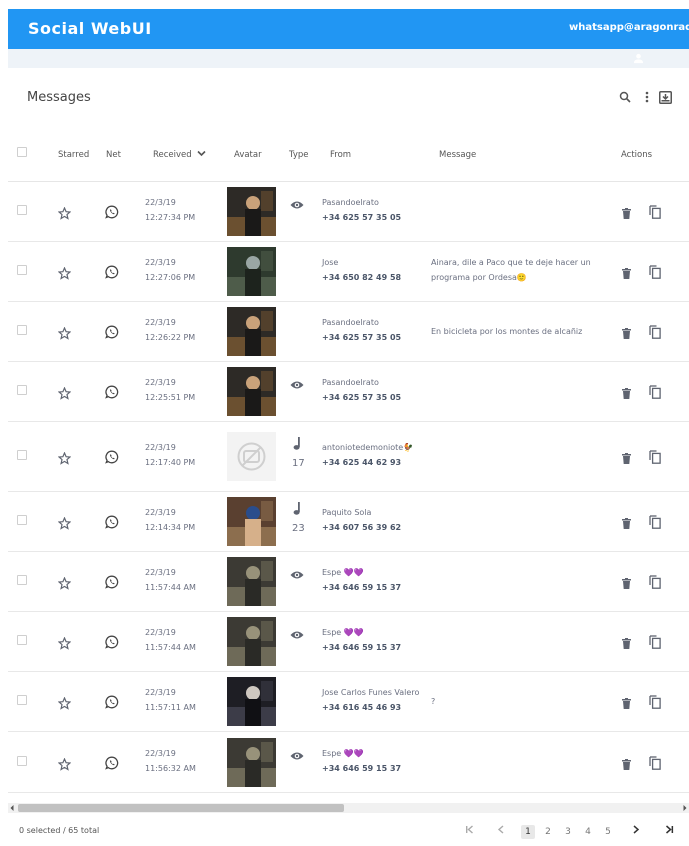 The image size is (689, 846). What do you see at coordinates (299, 155) in the screenshot?
I see `column-type: Type` at bounding box center [299, 155].